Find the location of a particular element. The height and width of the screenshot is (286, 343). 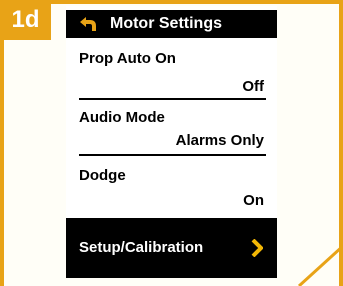

audio-mode-value: Alarms Only is located at coordinates (220, 140).